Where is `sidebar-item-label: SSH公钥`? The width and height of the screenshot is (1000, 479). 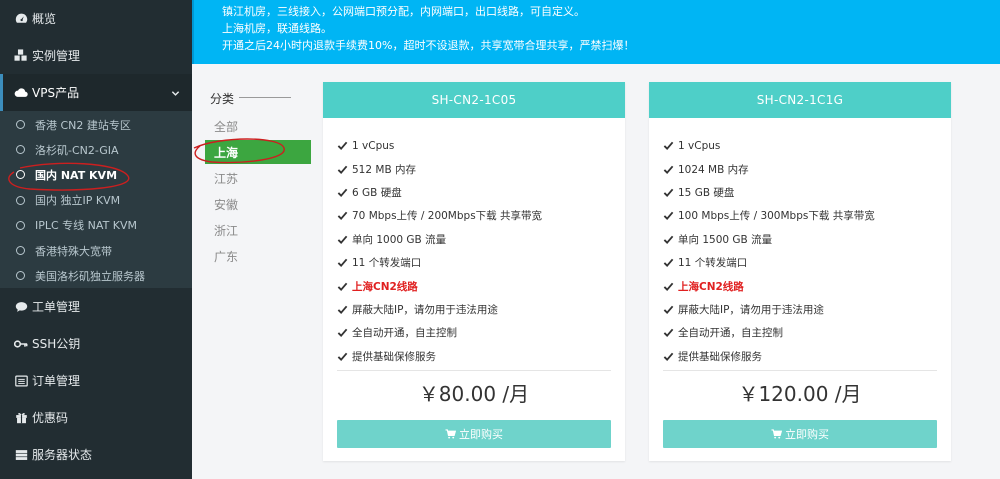
sidebar-item-label: SSH公钥 is located at coordinates (56, 344).